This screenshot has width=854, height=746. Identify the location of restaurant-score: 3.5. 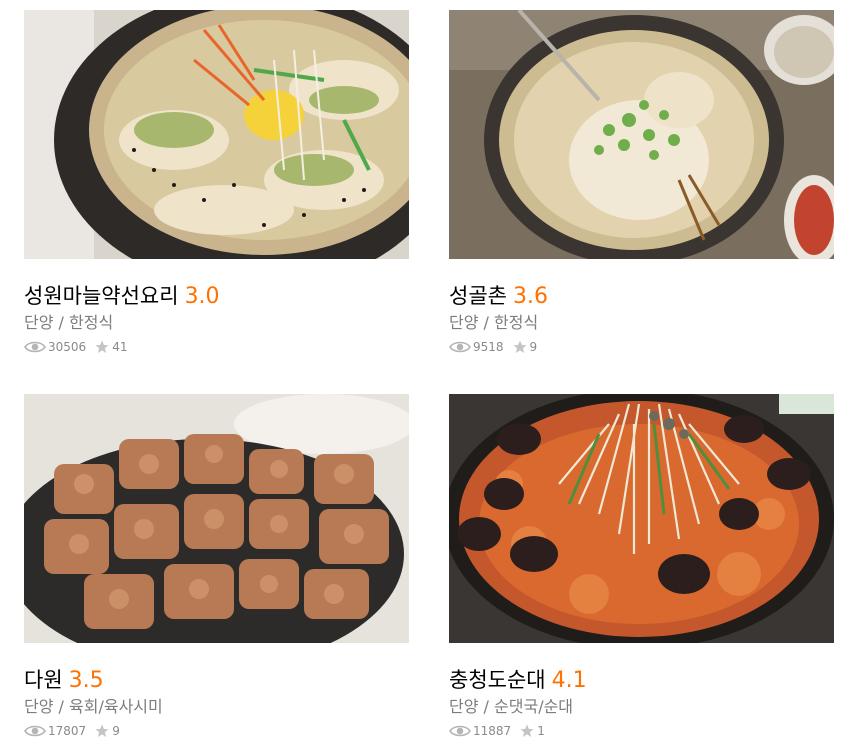
(86, 680).